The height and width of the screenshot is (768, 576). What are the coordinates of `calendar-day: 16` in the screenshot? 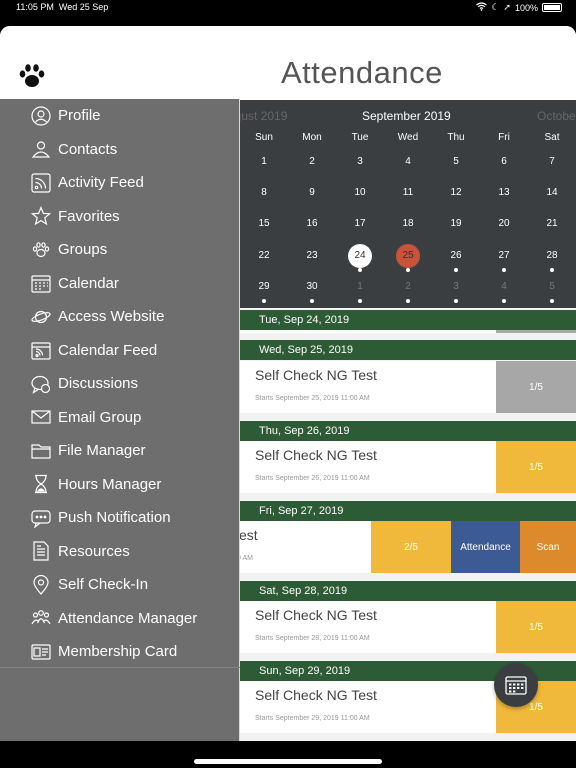 It's located at (312, 224).